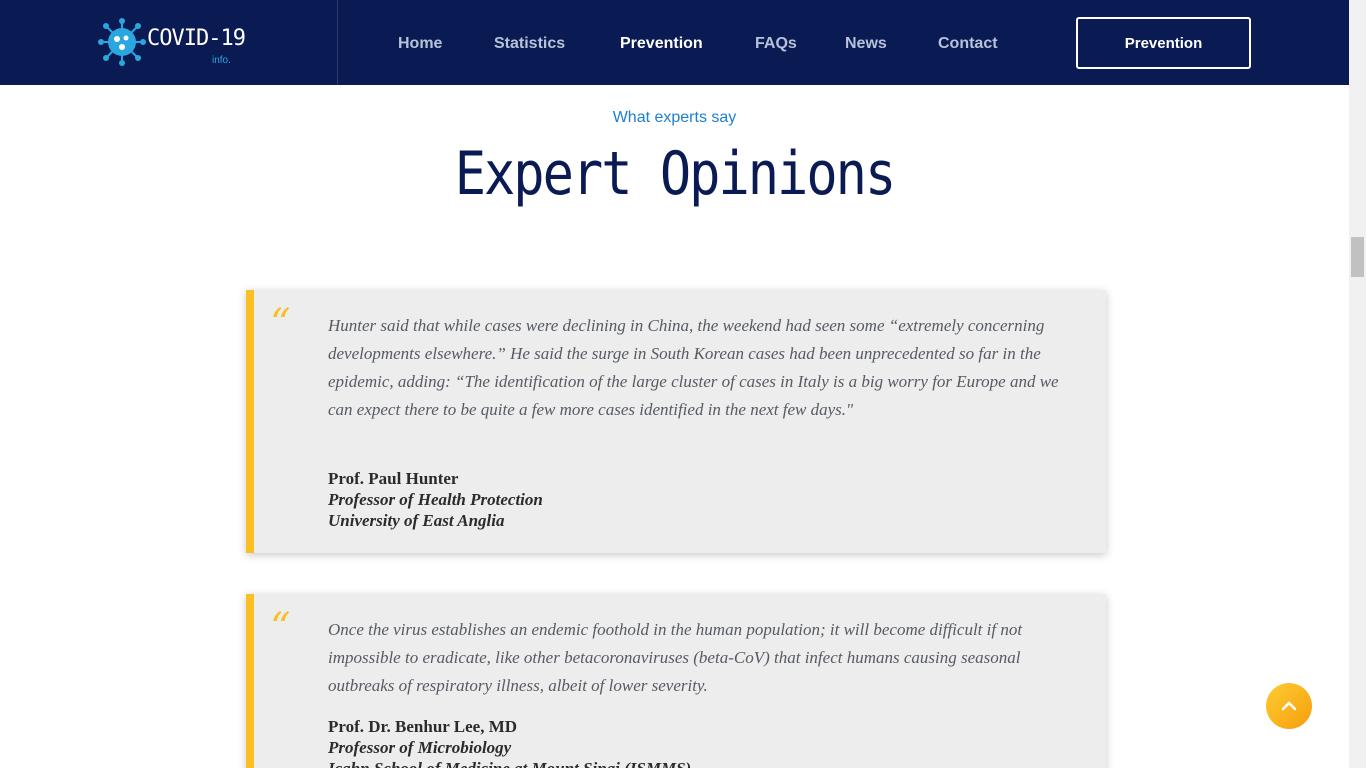  I want to click on section-eyebrow: What experts say, so click(674, 117).